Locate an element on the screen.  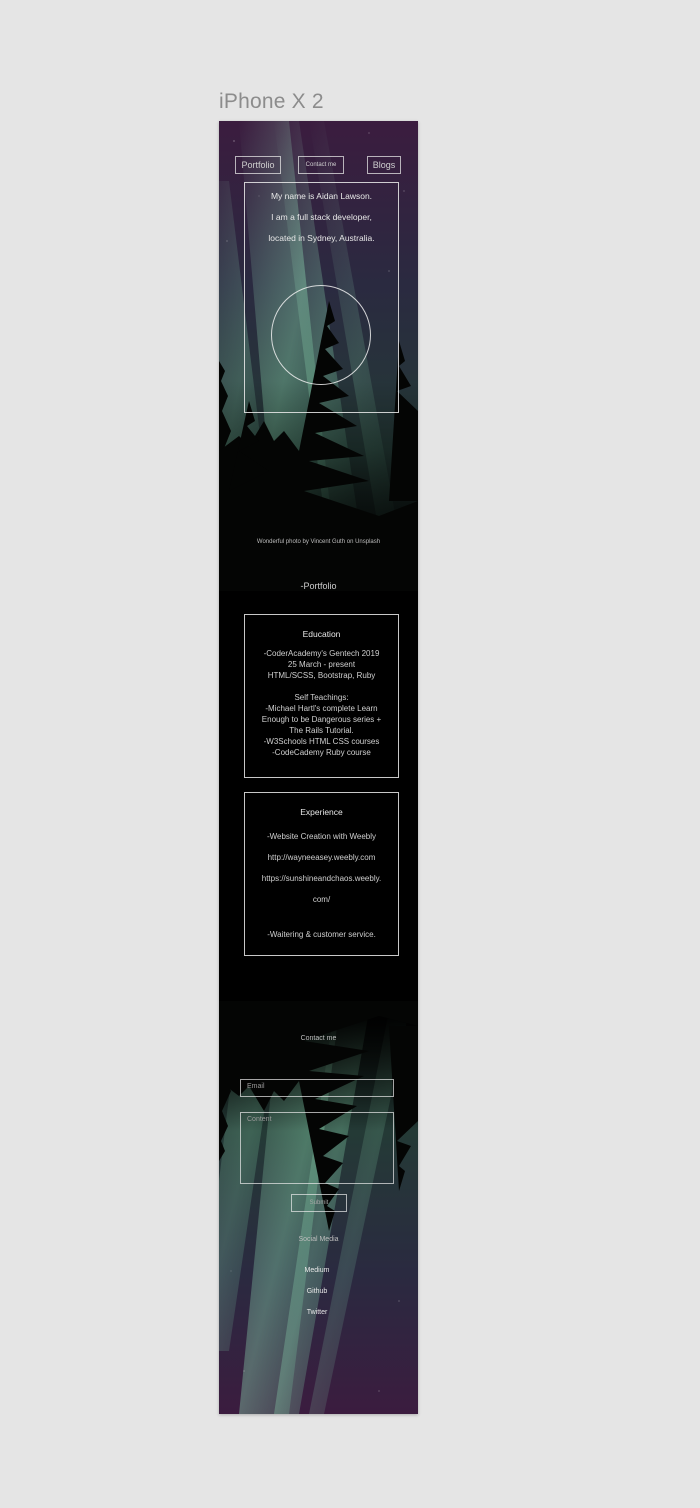
social-heading: Social Media is located at coordinates (318, 1239).